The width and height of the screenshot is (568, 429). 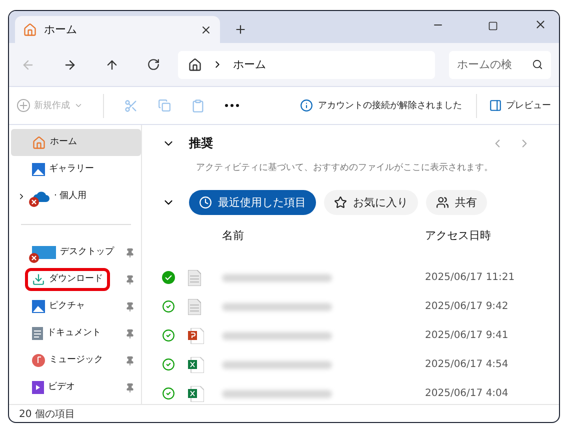 What do you see at coordinates (480, 239) in the screenshot?
I see `column-header: アクセス日時` at bounding box center [480, 239].